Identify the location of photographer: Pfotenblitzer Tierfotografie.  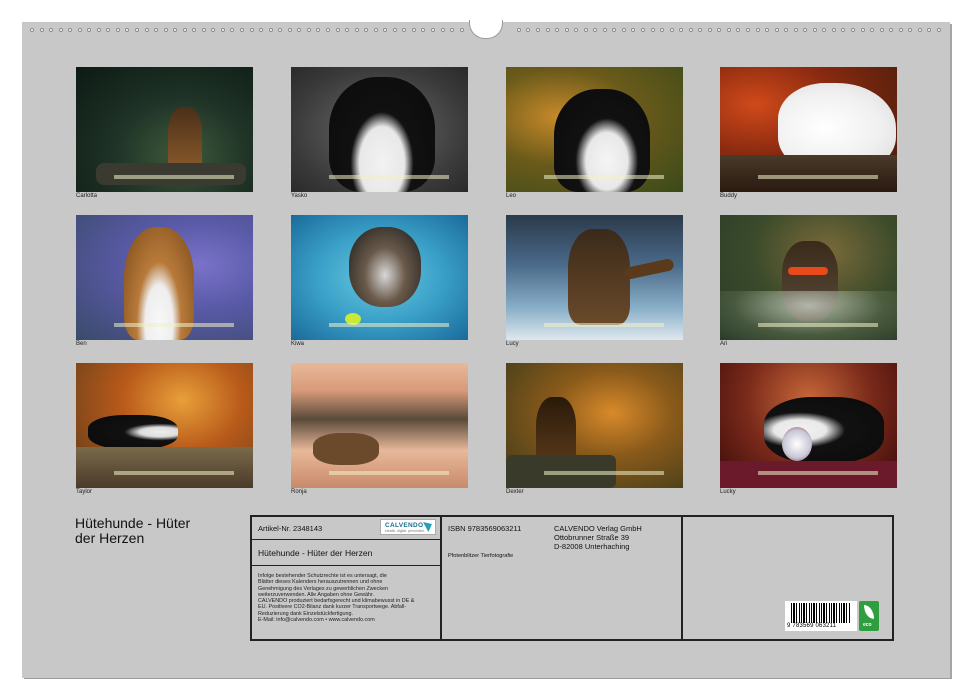
(481, 556).